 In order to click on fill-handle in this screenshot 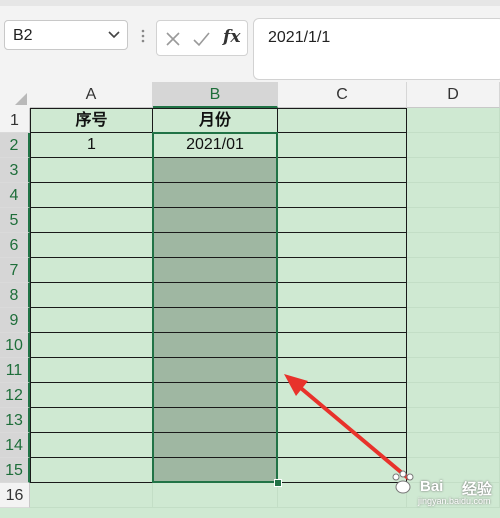, I will do `click(278, 483)`.